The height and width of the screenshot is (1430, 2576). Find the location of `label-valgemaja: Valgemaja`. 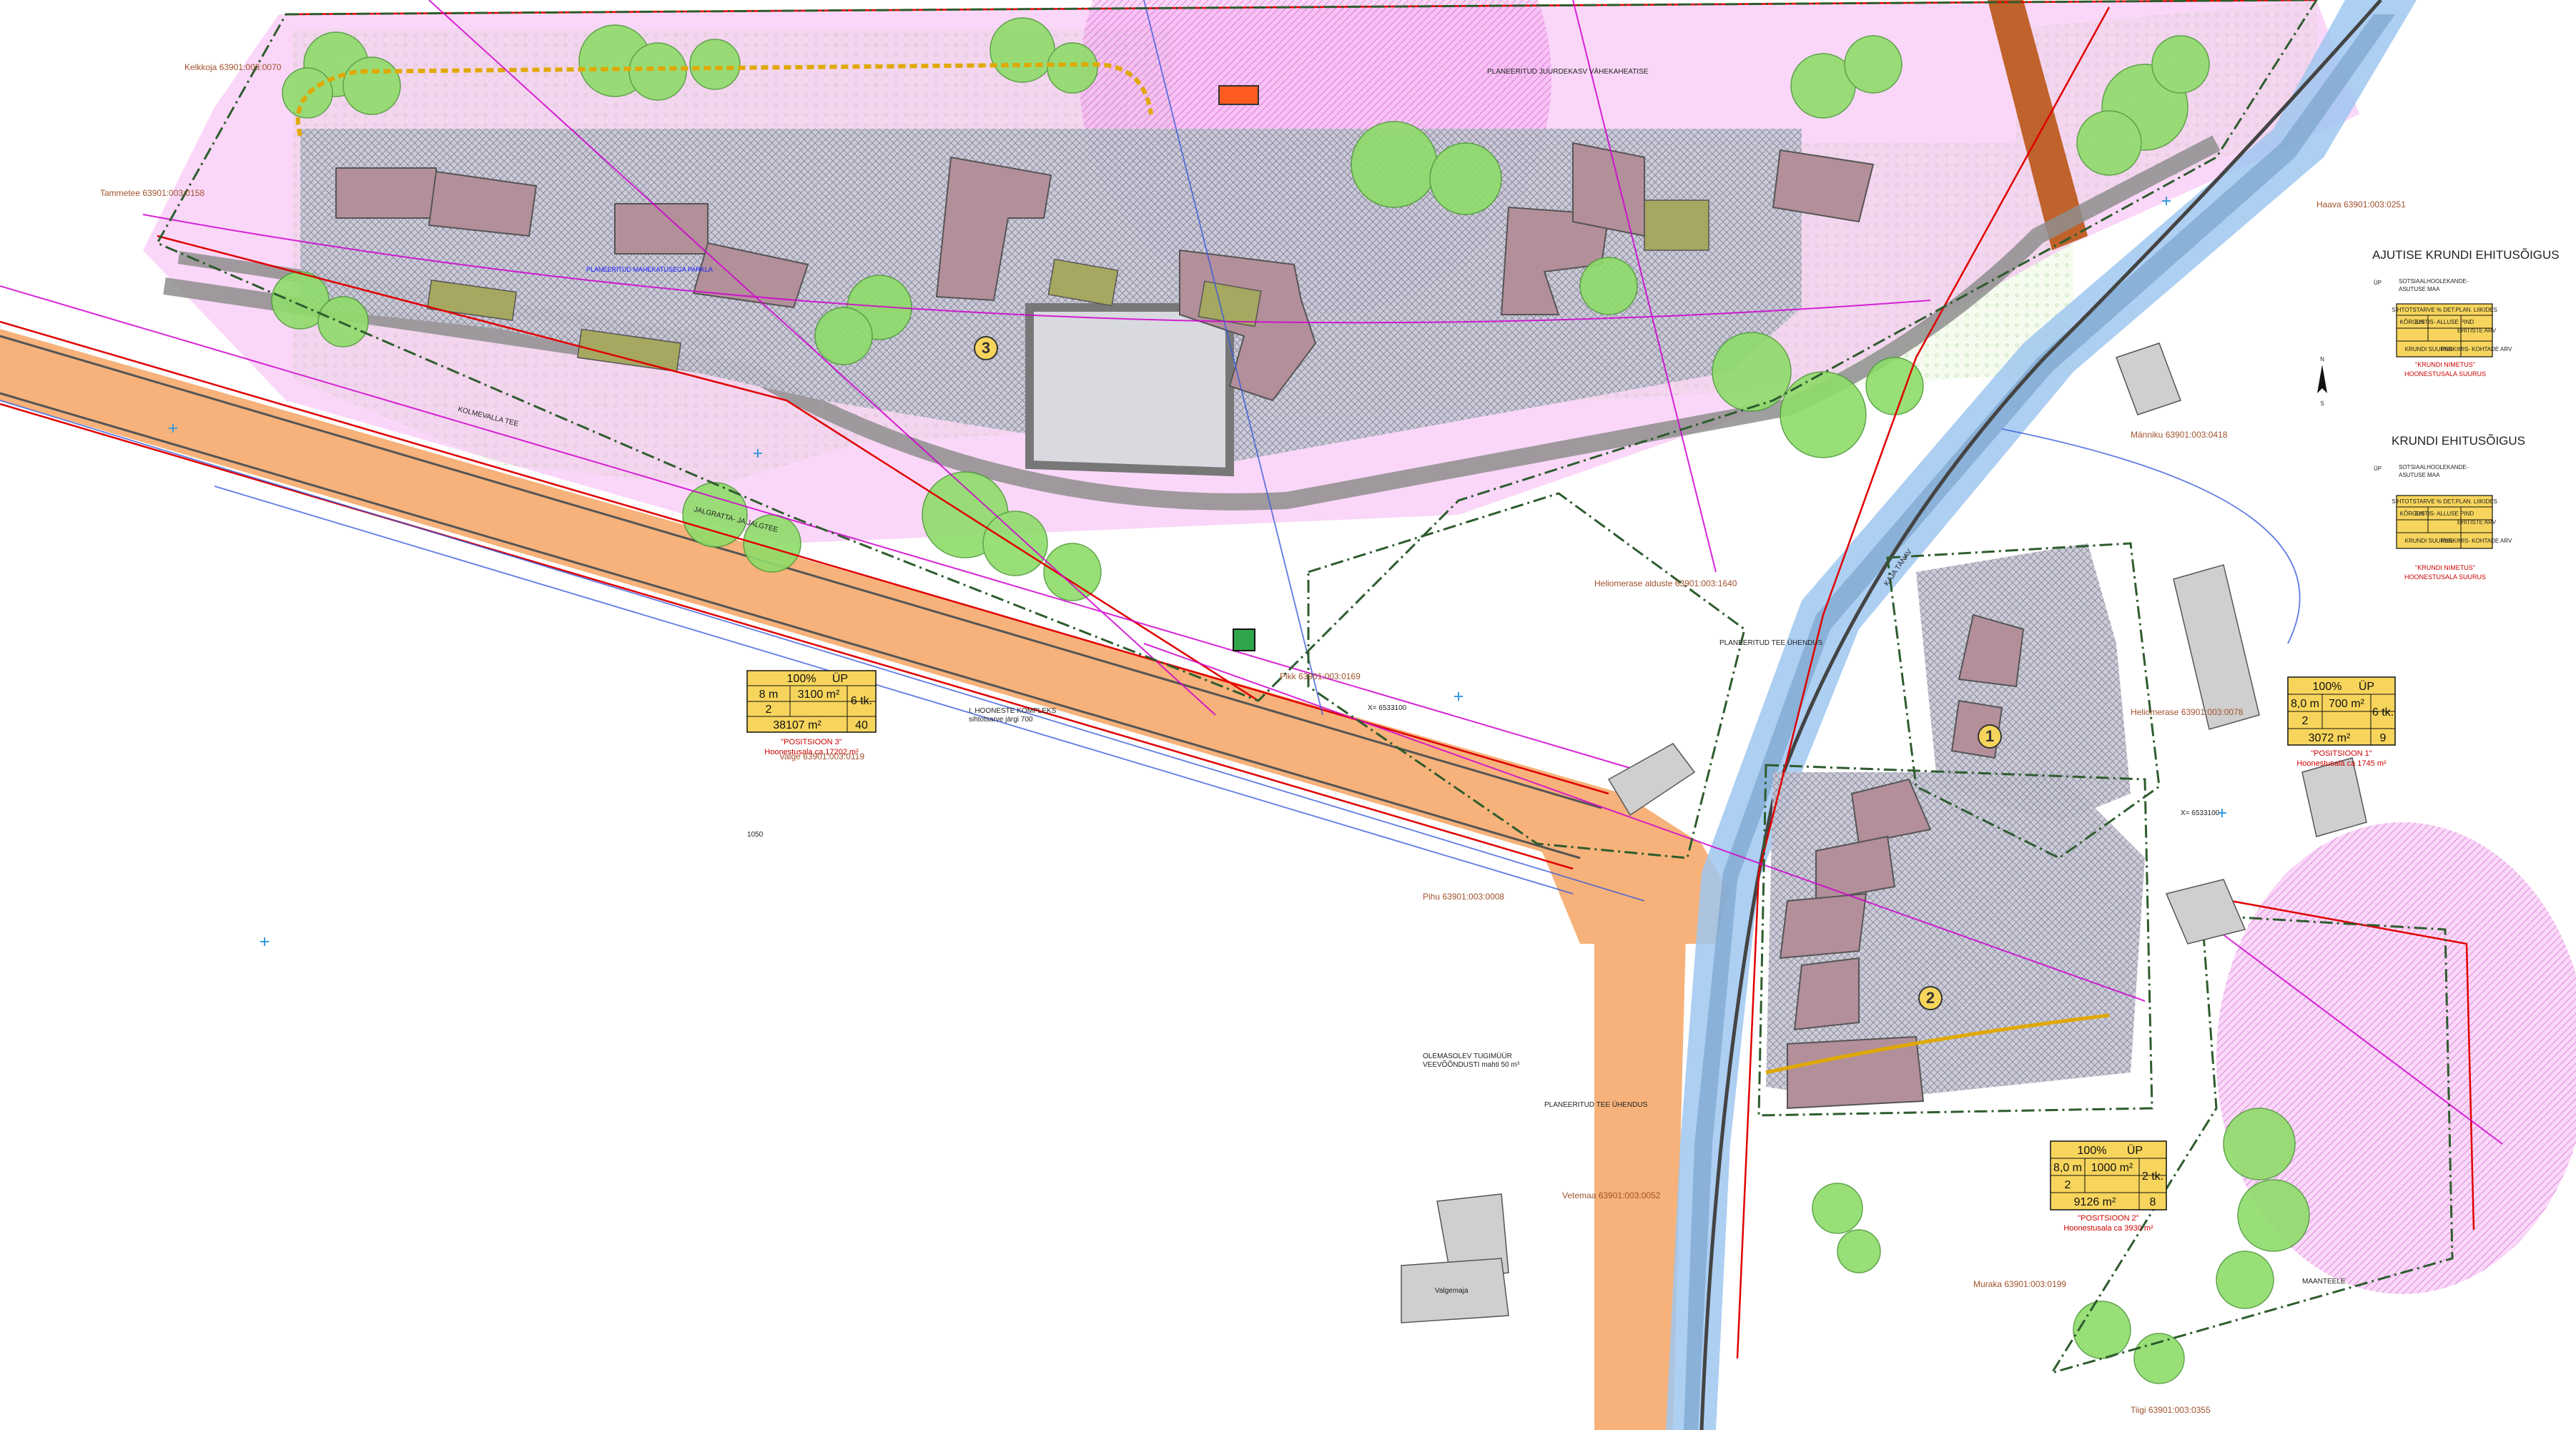

label-valgemaja: Valgemaja is located at coordinates (1452, 1291).